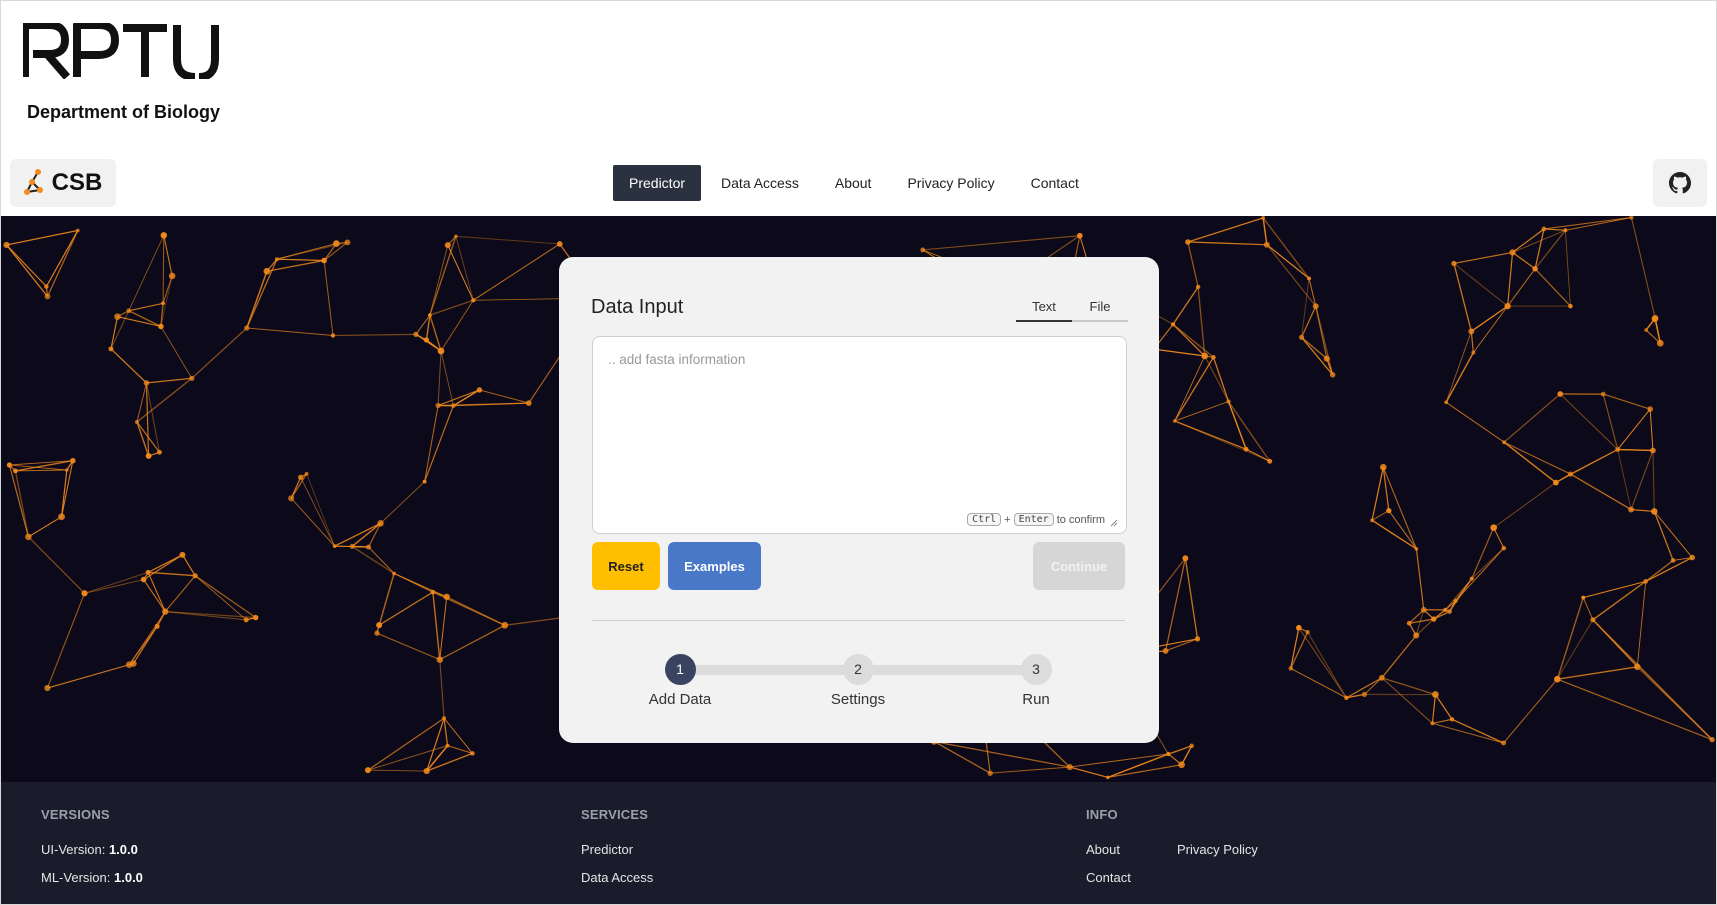 This screenshot has width=1717, height=905. I want to click on csb-home-button: CSB, so click(63, 183).